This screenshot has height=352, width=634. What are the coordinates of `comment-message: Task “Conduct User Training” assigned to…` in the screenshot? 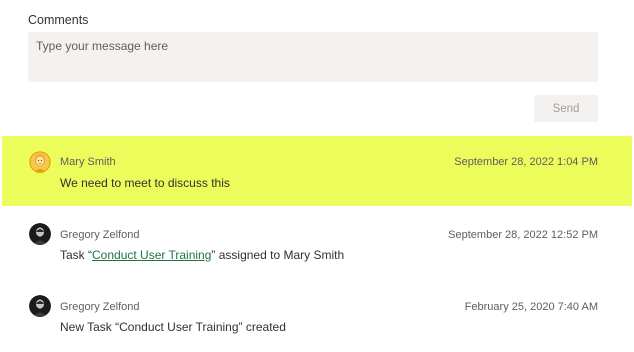 It's located at (202, 255).